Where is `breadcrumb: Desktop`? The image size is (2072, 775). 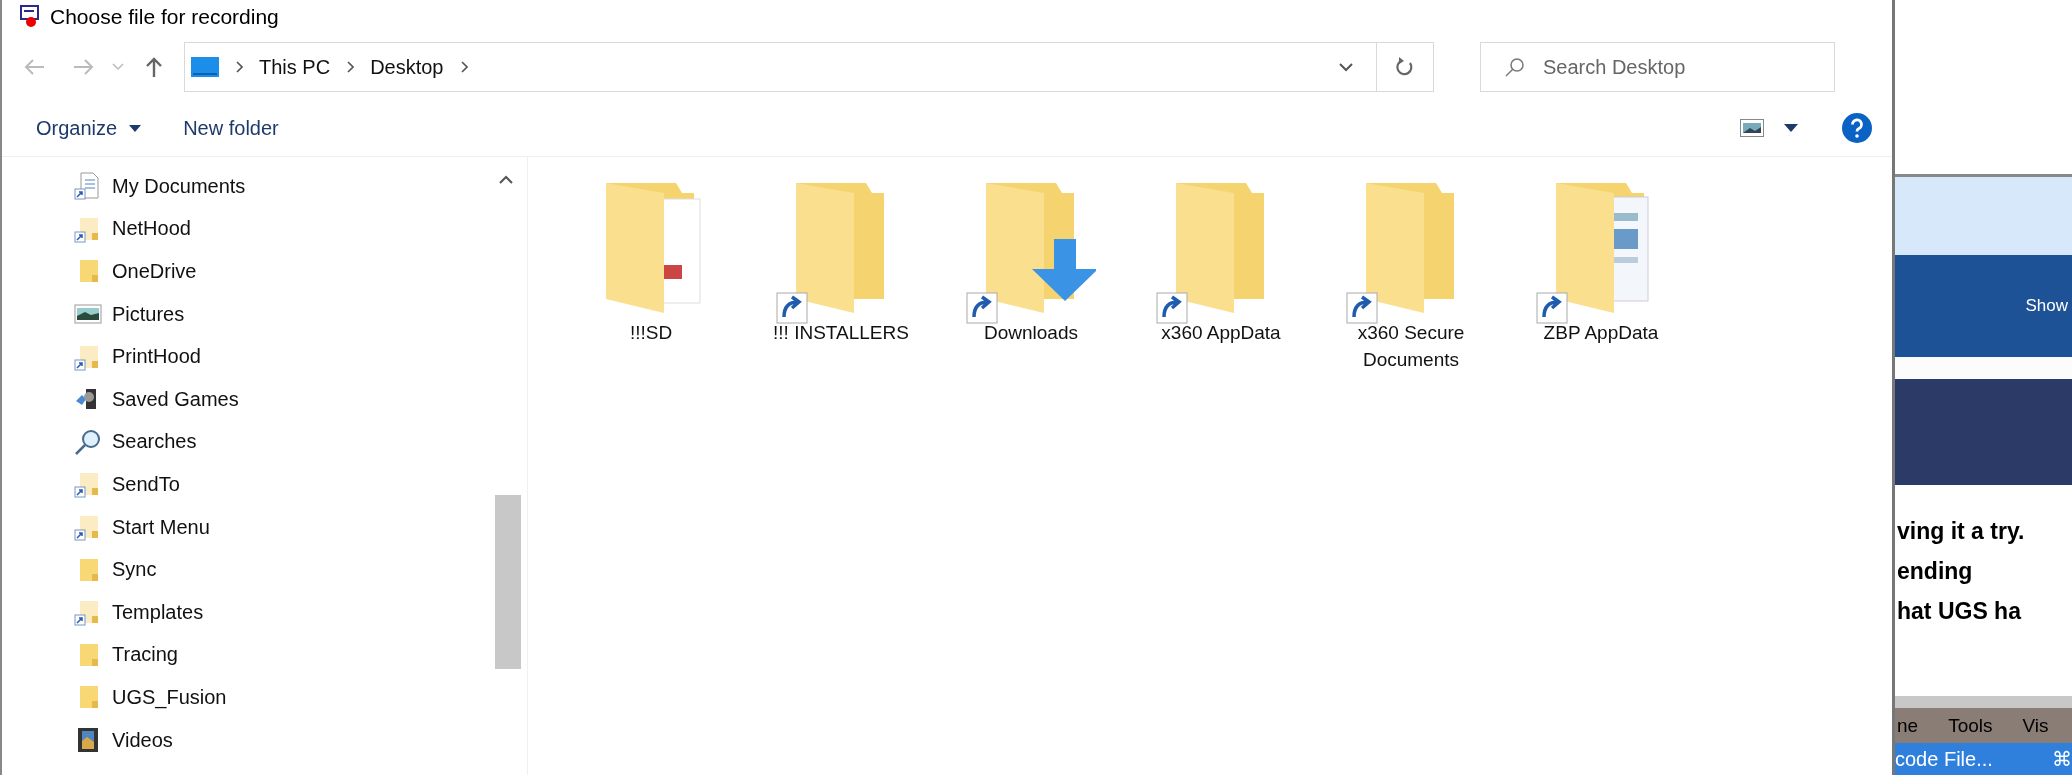
breadcrumb: Desktop is located at coordinates (407, 67).